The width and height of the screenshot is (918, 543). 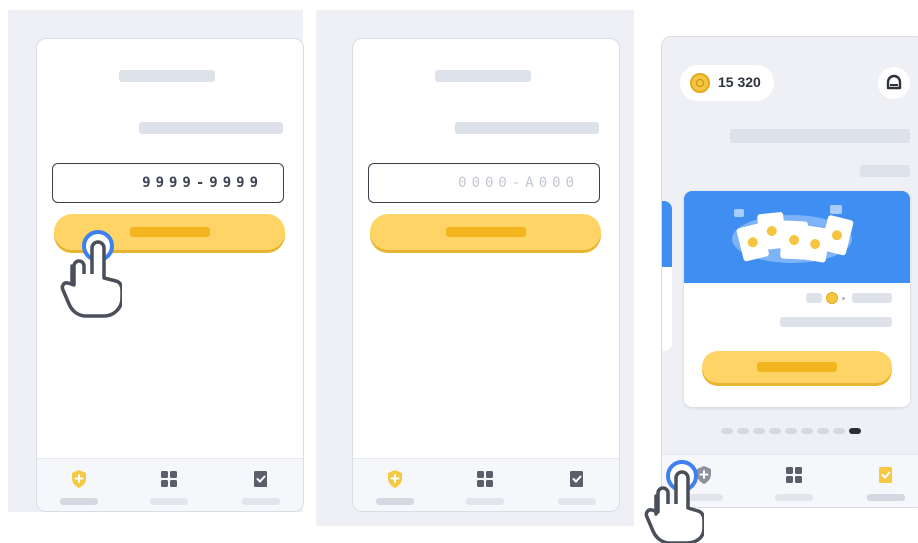 I want to click on coin-count: 15 320, so click(x=739, y=82).